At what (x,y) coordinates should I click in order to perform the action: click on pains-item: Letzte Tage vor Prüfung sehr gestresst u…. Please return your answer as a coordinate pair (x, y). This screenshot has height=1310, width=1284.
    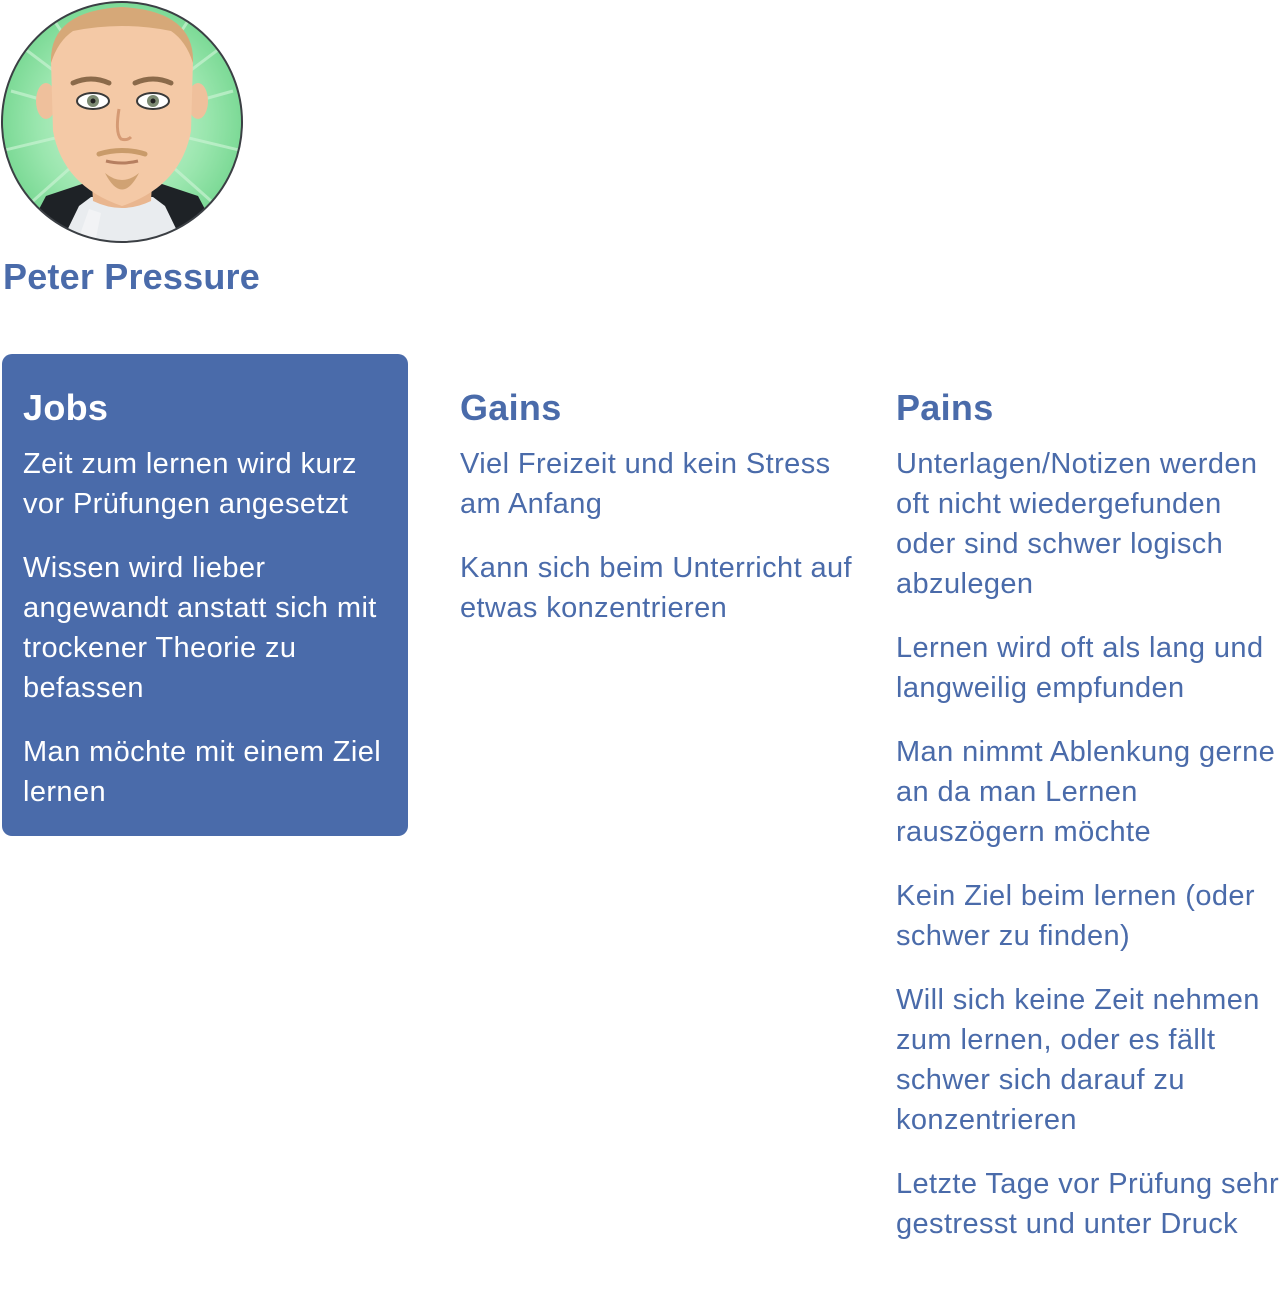
    Looking at the image, I should click on (1088, 1204).